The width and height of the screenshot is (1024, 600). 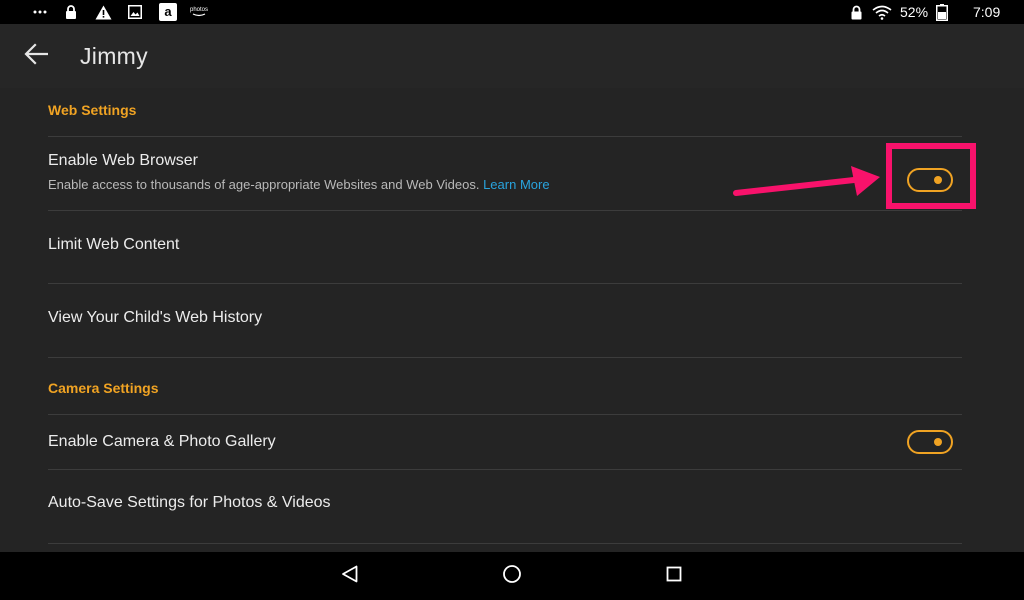 What do you see at coordinates (882, 12) in the screenshot?
I see `wifi-icon` at bounding box center [882, 12].